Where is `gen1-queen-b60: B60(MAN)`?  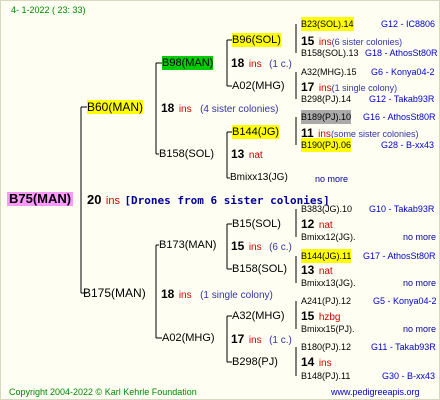
gen1-queen-b60: B60(MAN) is located at coordinates (115, 107).